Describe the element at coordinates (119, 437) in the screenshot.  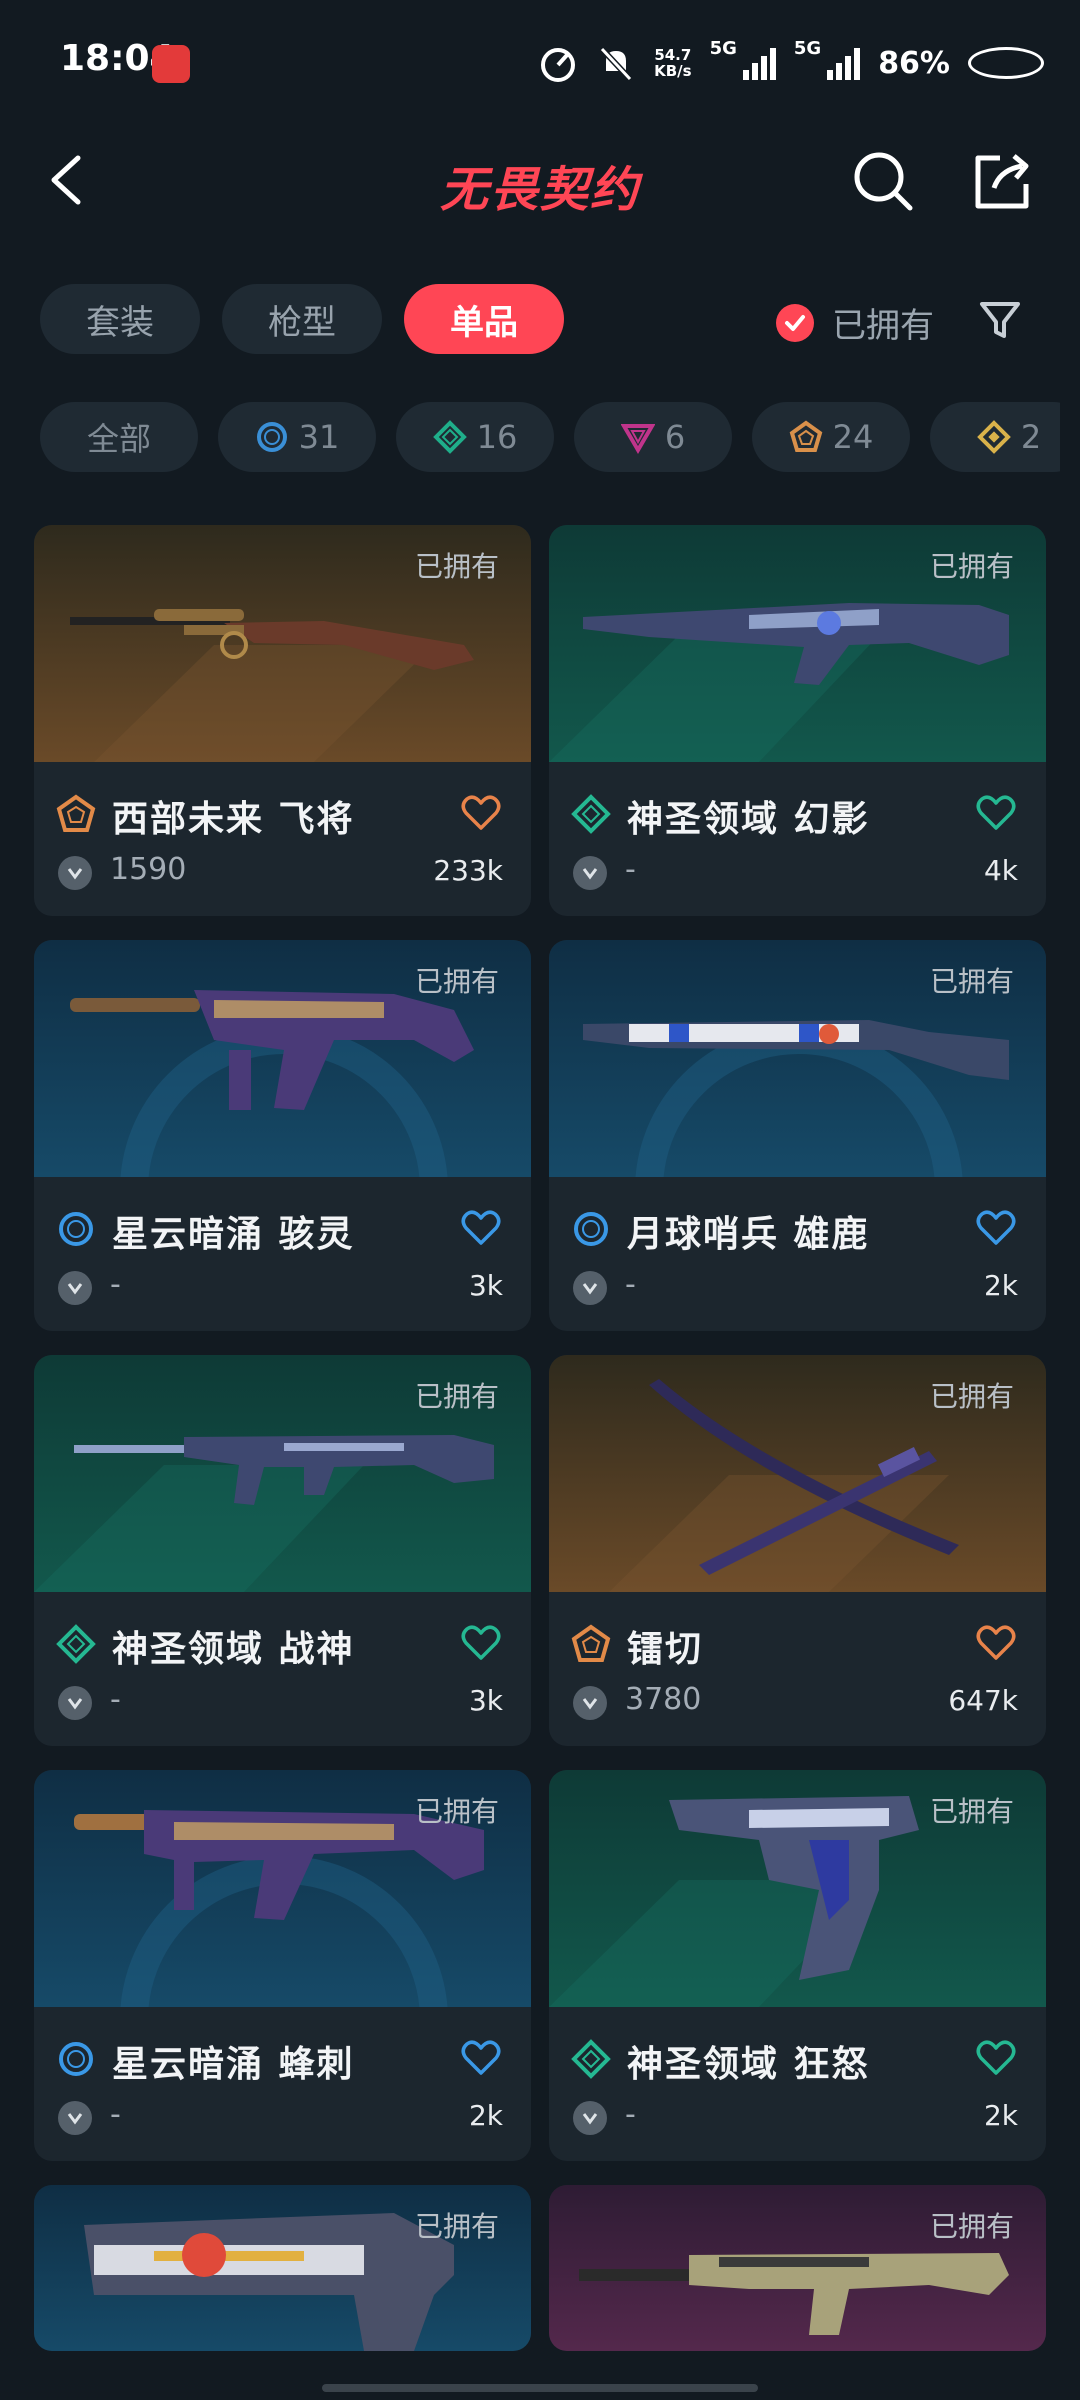
I see `chip-all: 全部` at that location.